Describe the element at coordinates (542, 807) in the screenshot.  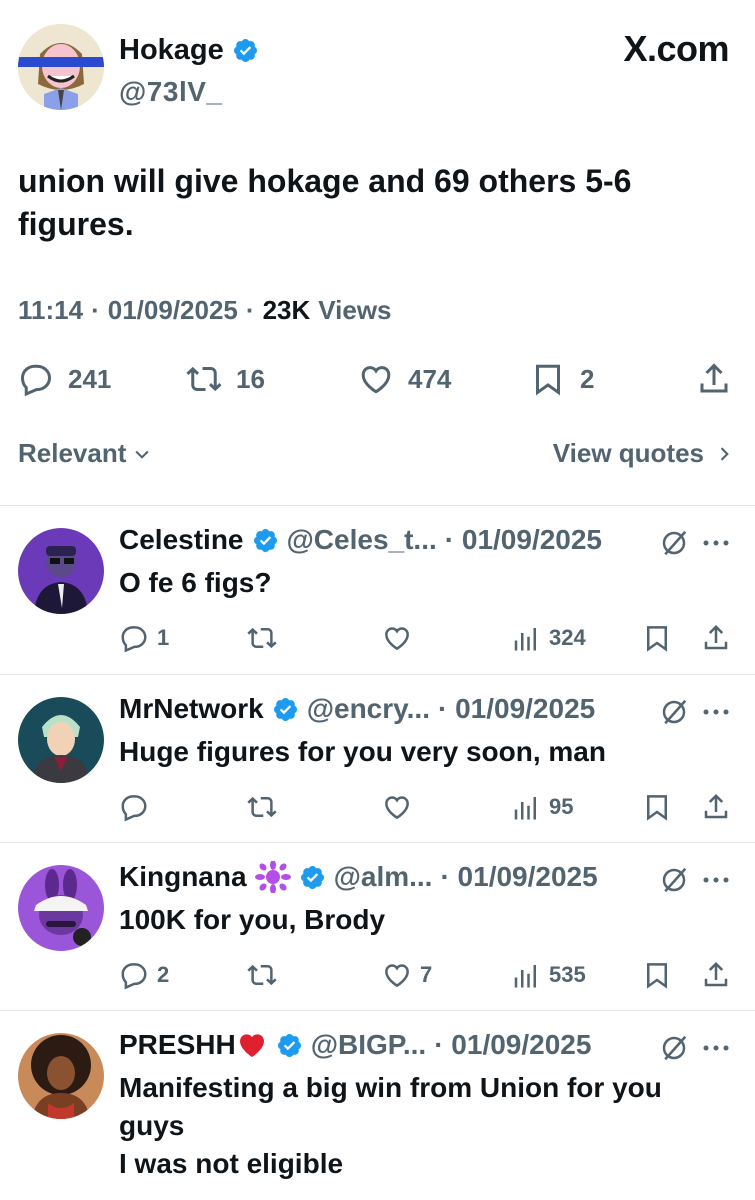
I see `views-button: 95` at that location.